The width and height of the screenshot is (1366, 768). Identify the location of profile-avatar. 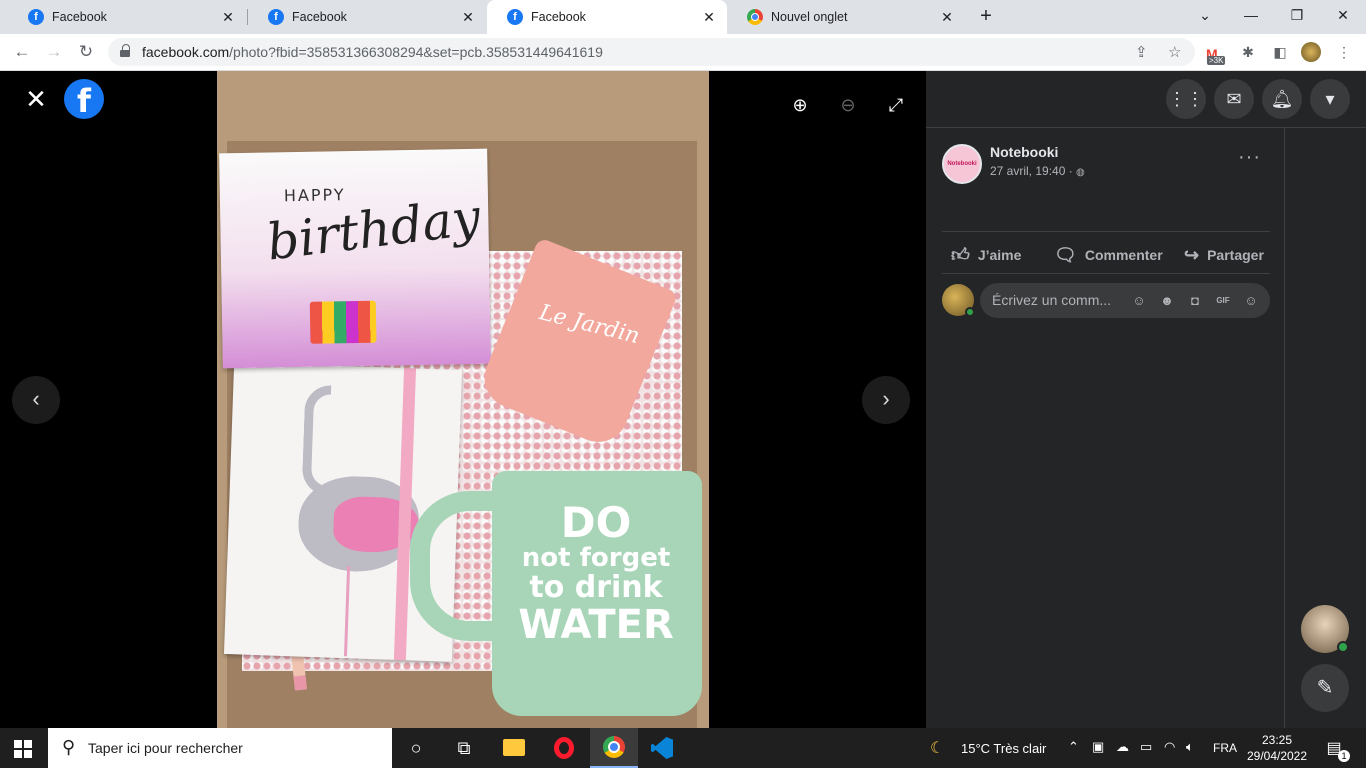
(1311, 52).